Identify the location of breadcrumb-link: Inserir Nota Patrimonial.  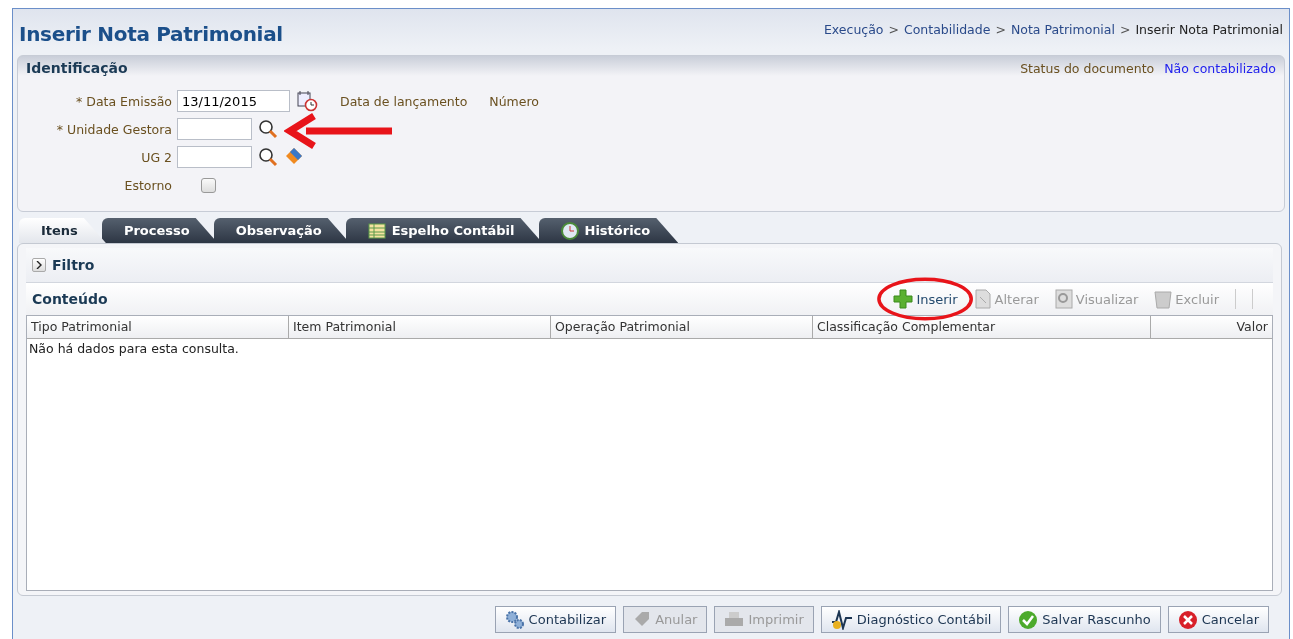
(1209, 29).